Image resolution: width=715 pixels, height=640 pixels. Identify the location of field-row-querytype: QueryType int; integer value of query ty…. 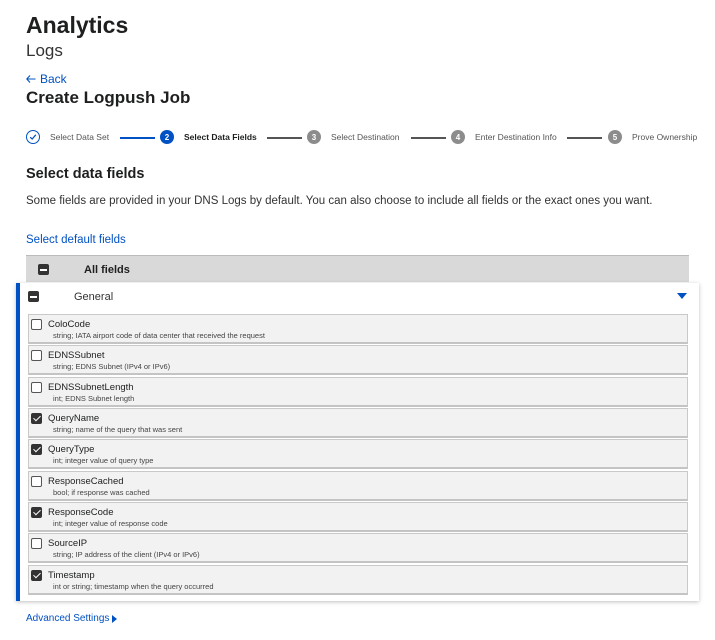
(358, 454).